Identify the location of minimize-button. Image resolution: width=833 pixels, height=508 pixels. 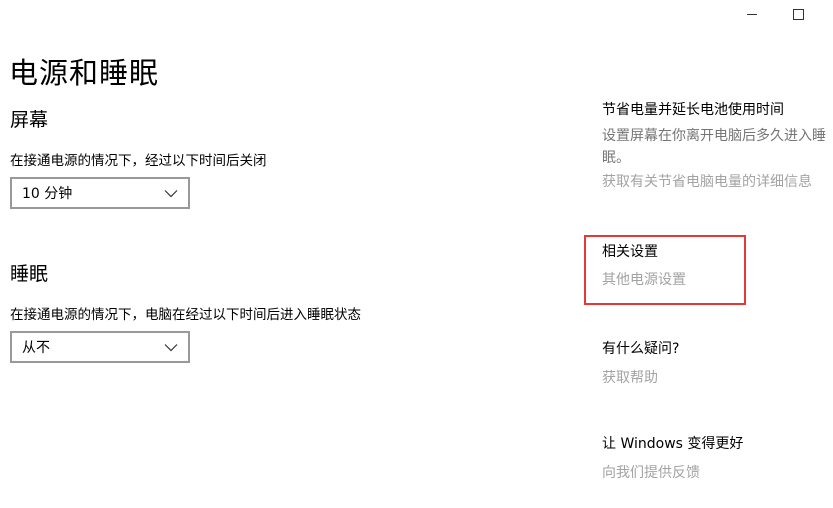
(752, 14).